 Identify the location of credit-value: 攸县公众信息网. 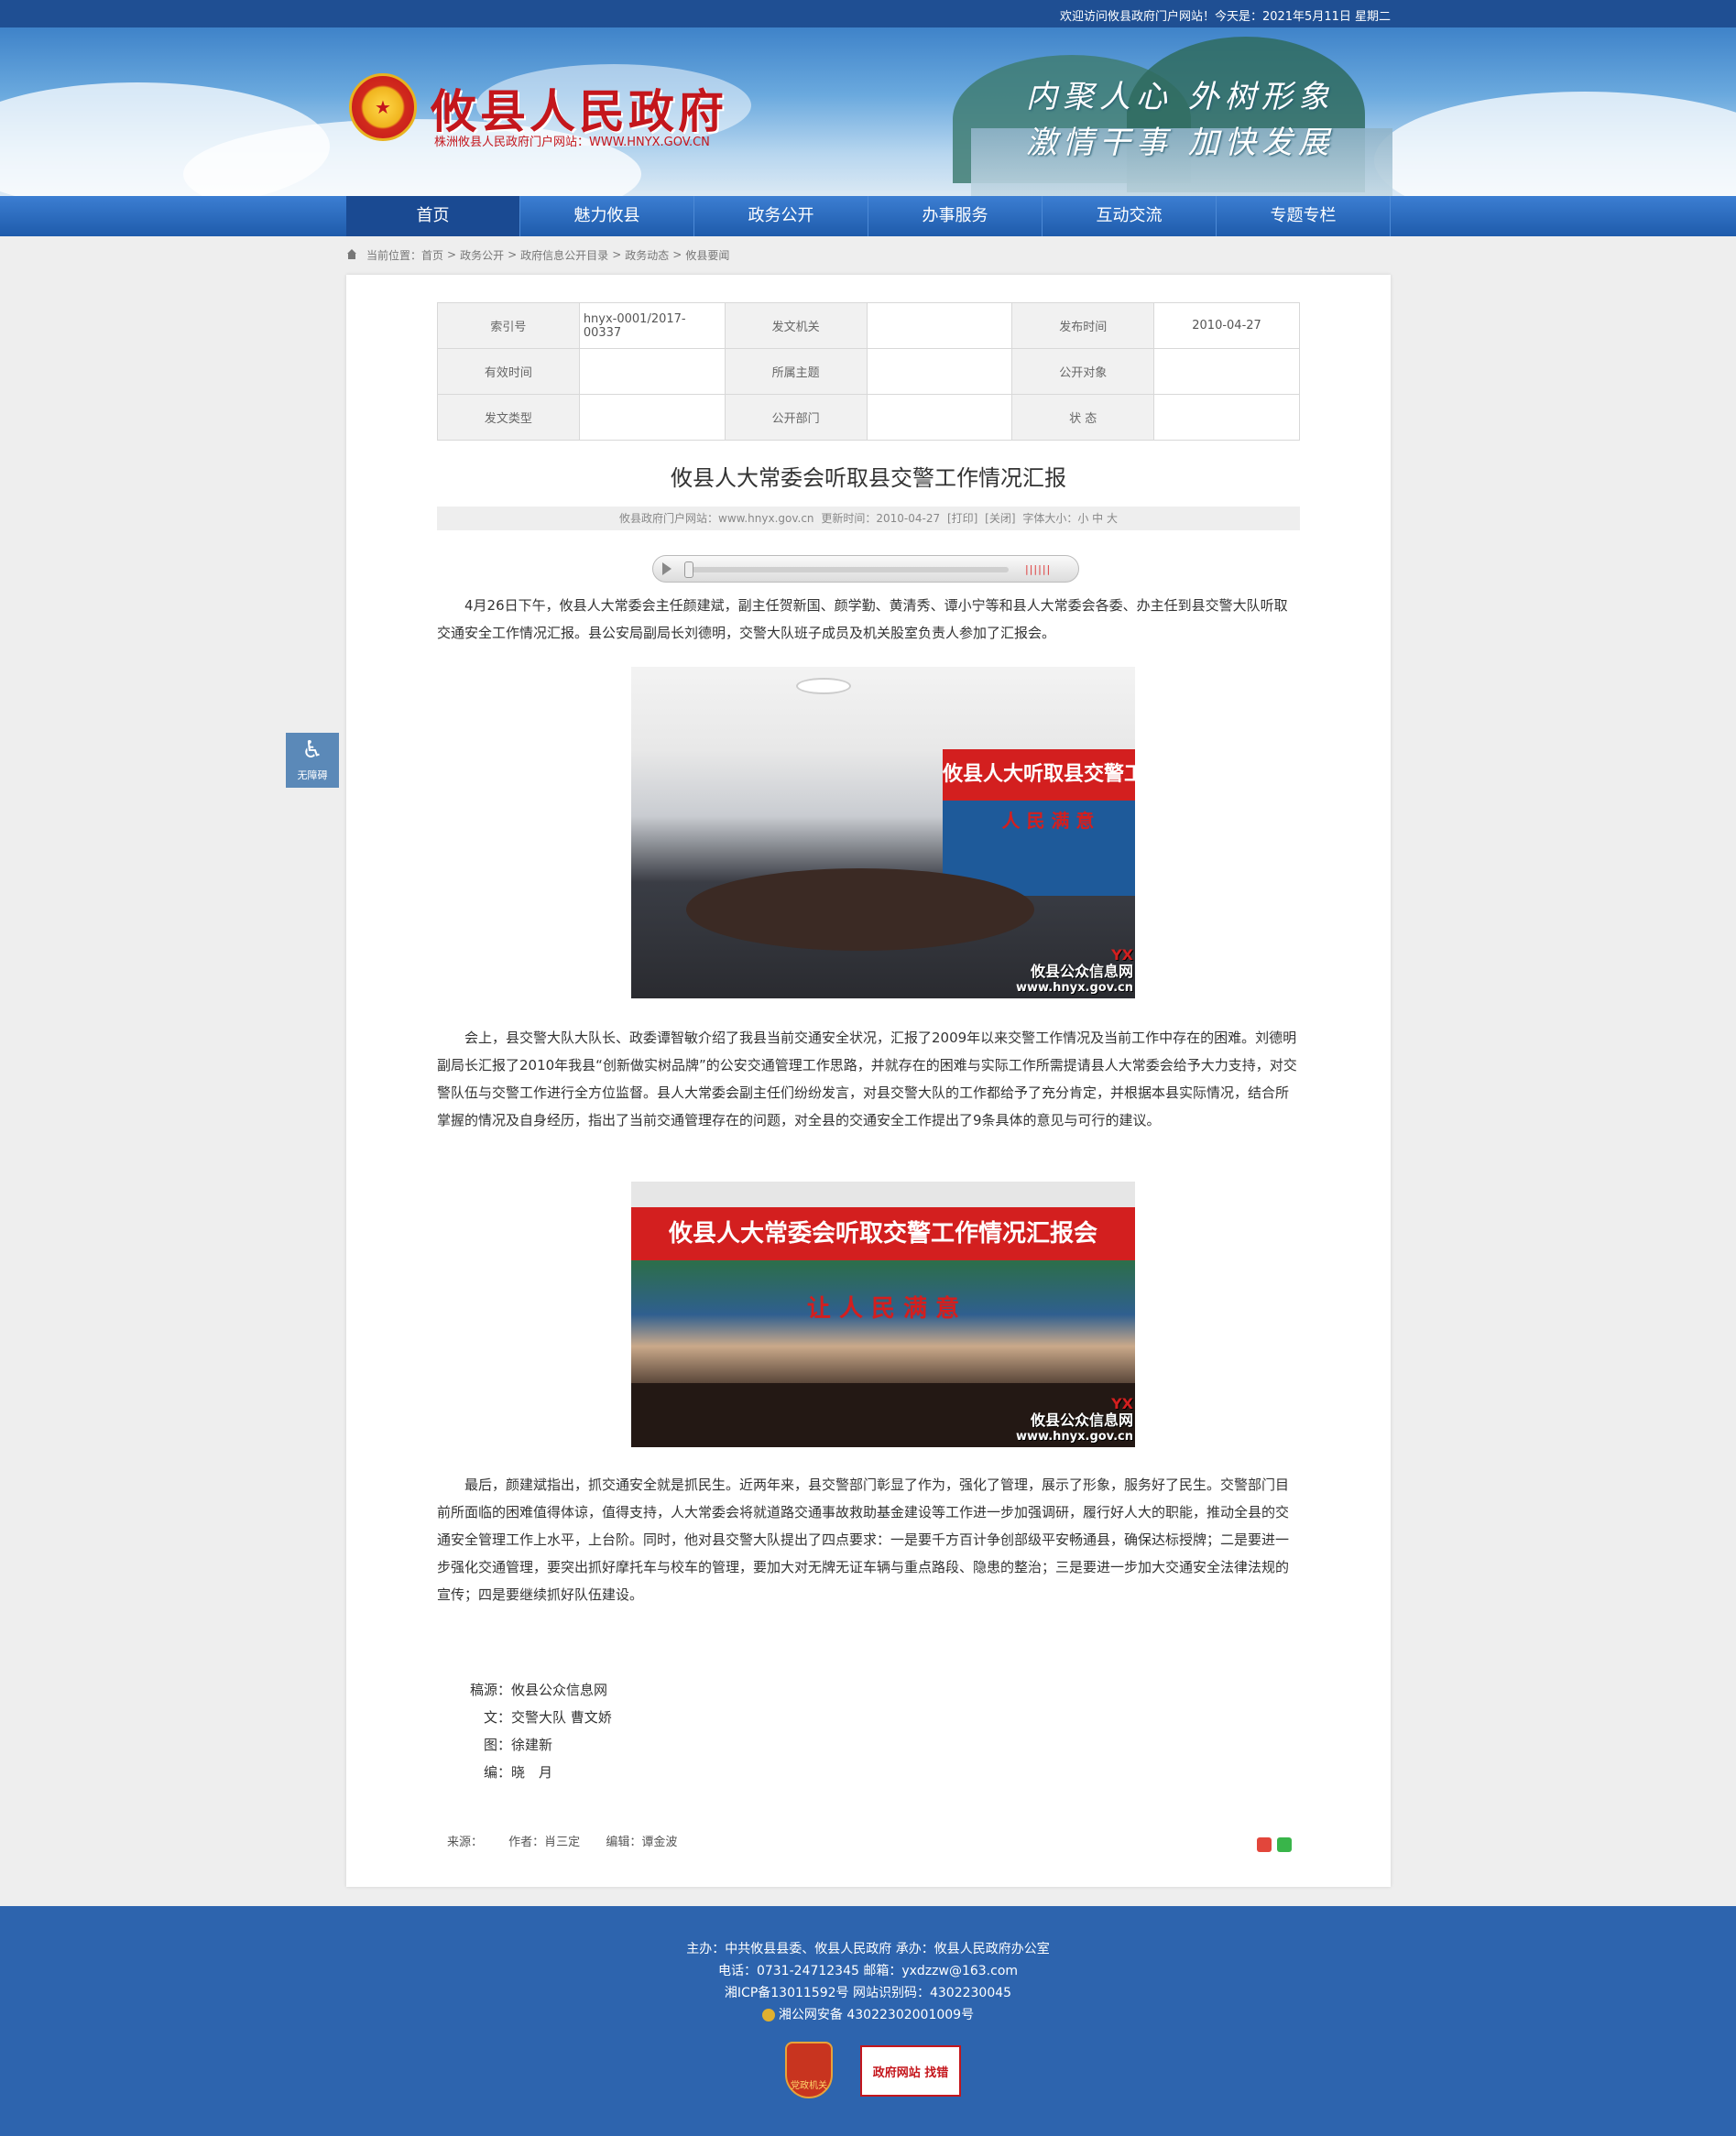
(559, 1690).